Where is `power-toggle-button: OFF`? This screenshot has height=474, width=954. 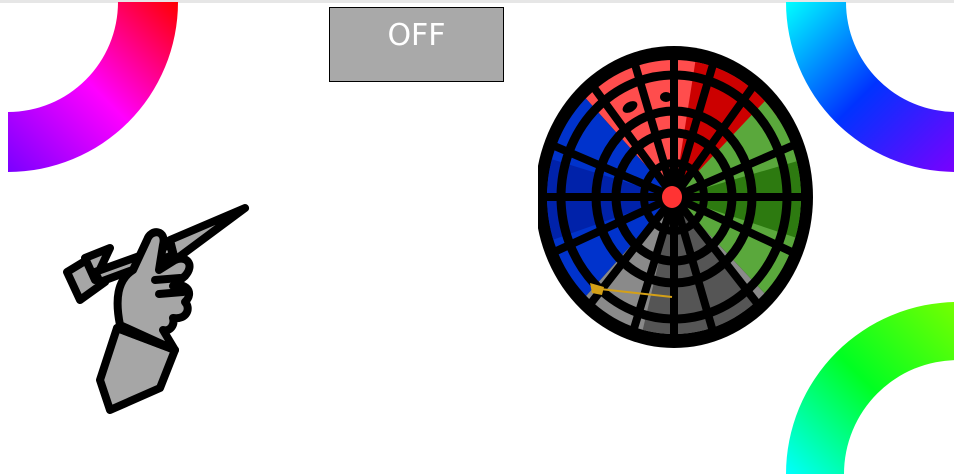
power-toggle-button: OFF is located at coordinates (416, 44).